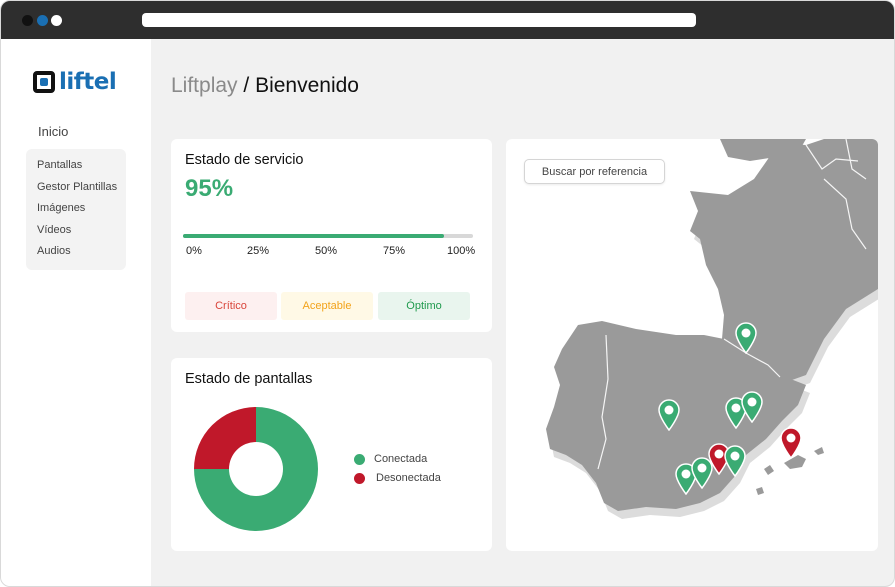  I want to click on sidebar-item-videos: Vídeos, so click(76, 231).